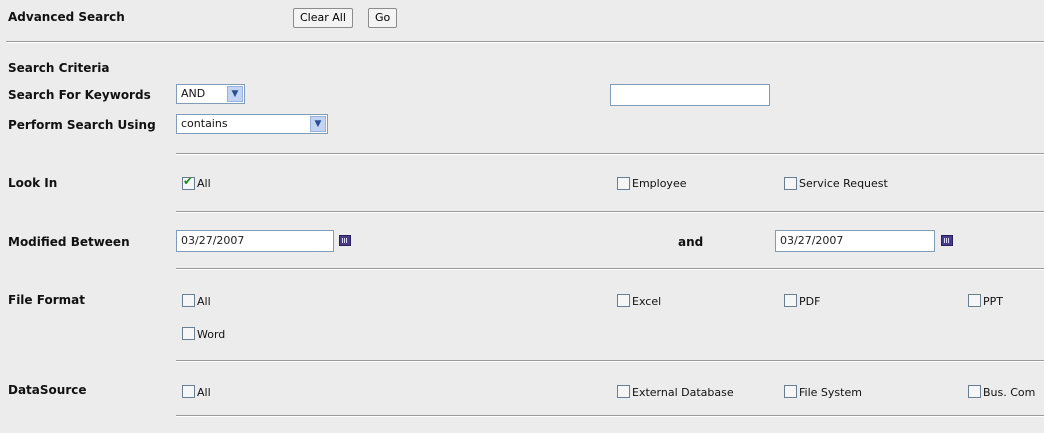  What do you see at coordinates (82, 125) in the screenshot?
I see `perform-search-label: Perform Search Using` at bounding box center [82, 125].